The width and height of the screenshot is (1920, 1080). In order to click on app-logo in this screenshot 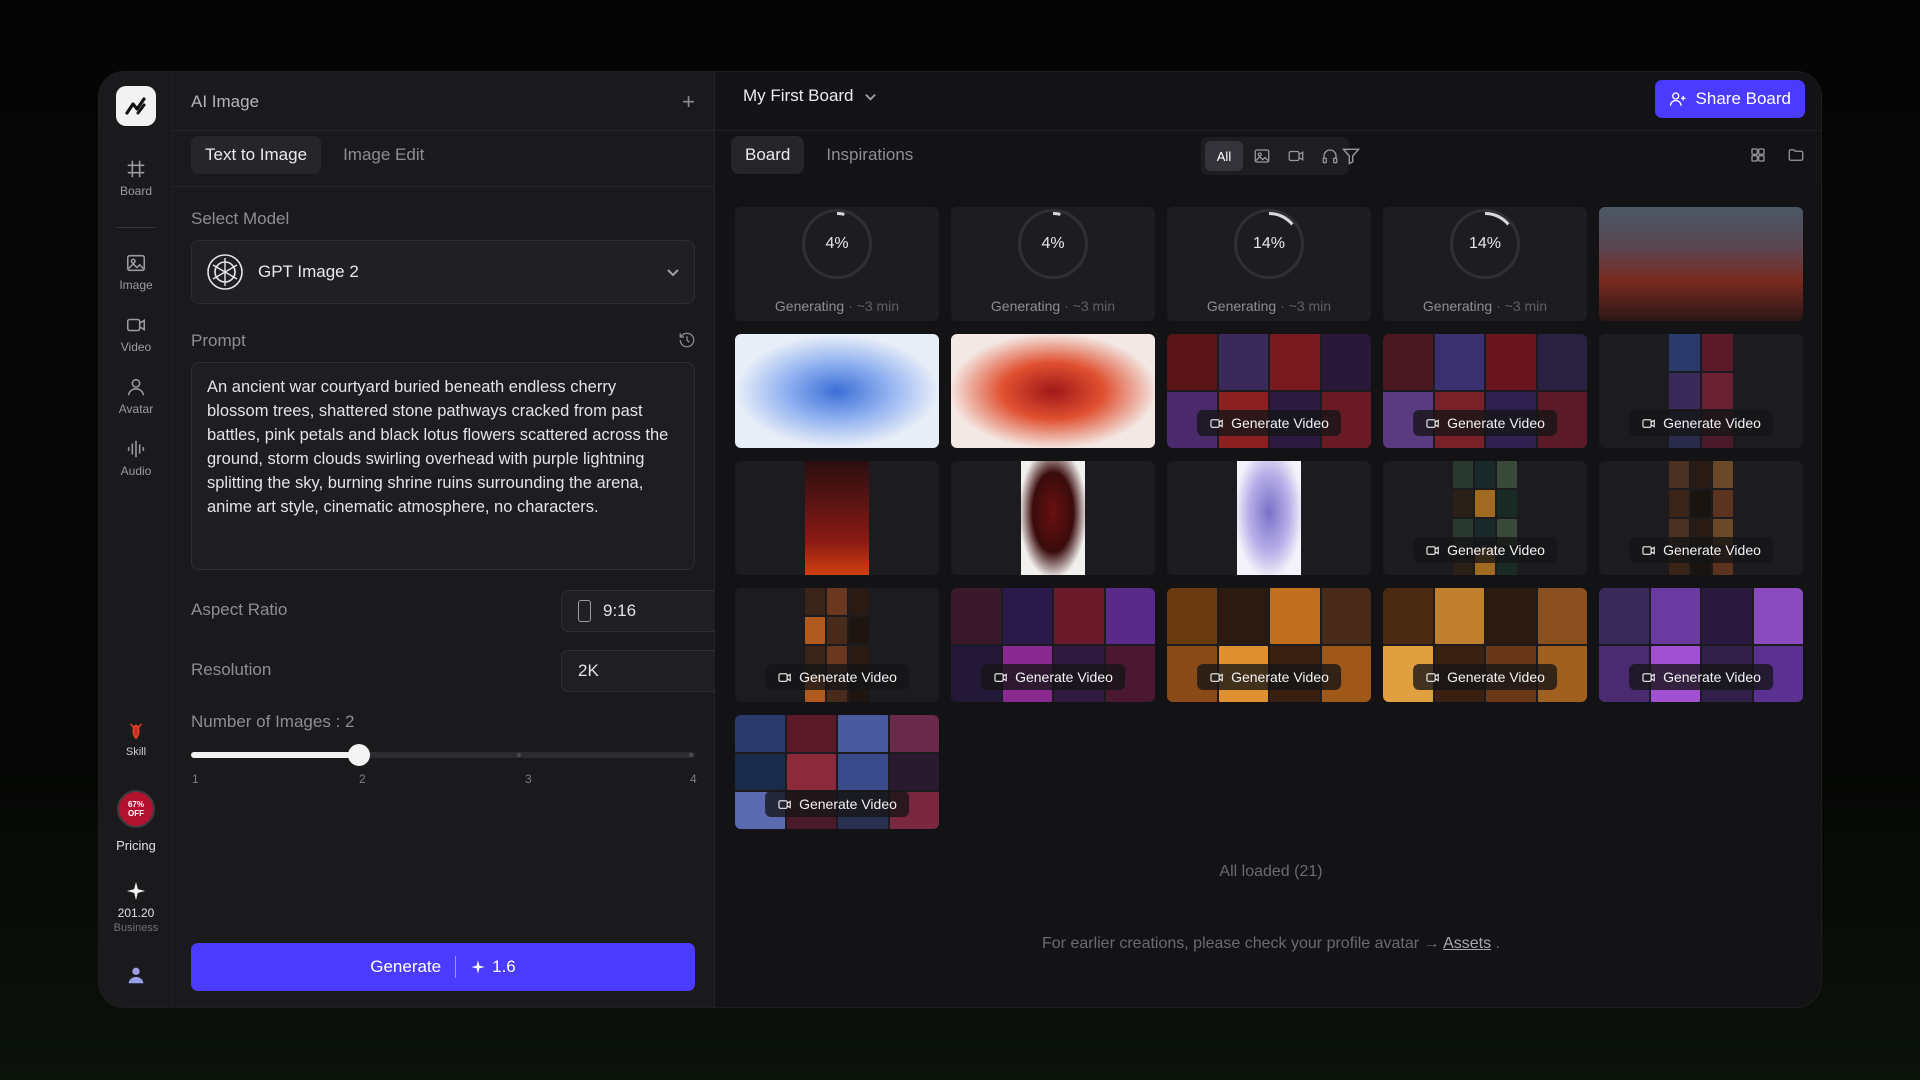, I will do `click(136, 106)`.